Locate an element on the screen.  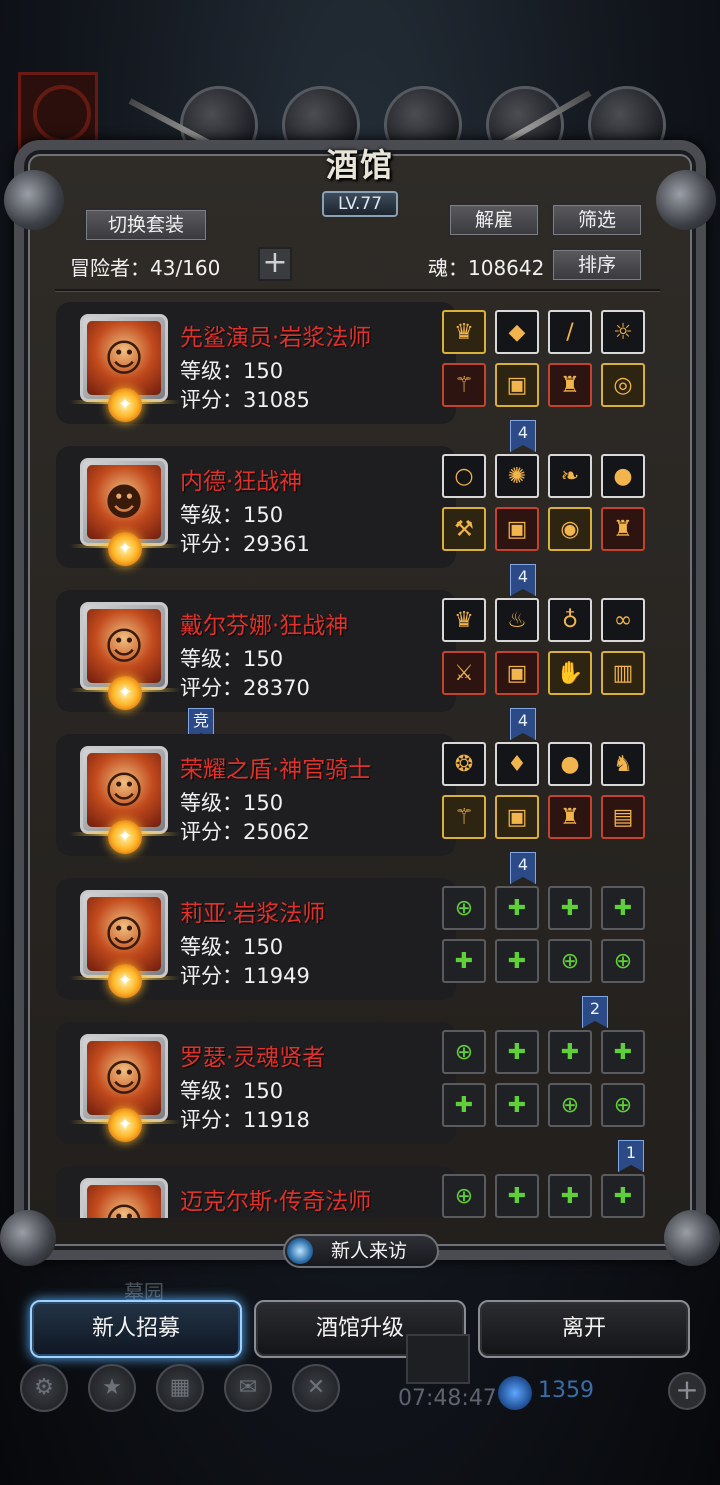
hero-name: 内德·狂战神 is located at coordinates (241, 482).